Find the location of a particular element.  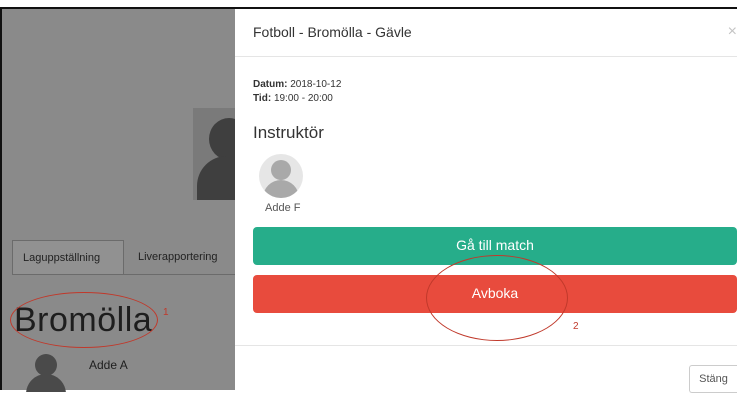

modal-header: Fotboll - Bromölla - Gävle × is located at coordinates (486, 33).